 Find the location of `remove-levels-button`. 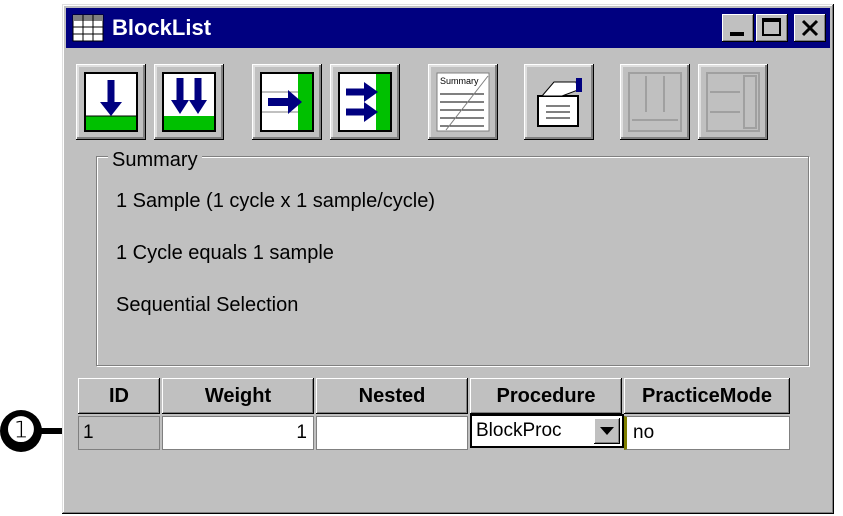

remove-levels-button is located at coordinates (655, 102).